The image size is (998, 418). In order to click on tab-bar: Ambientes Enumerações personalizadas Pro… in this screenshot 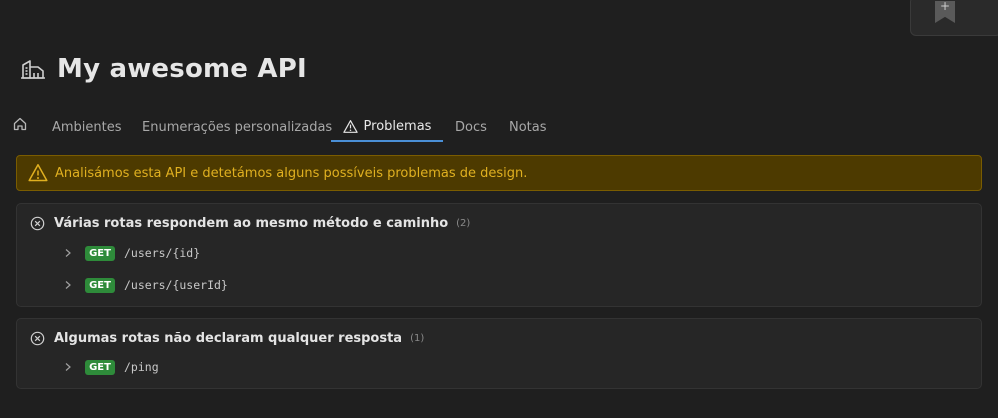, I will do `click(499, 128)`.